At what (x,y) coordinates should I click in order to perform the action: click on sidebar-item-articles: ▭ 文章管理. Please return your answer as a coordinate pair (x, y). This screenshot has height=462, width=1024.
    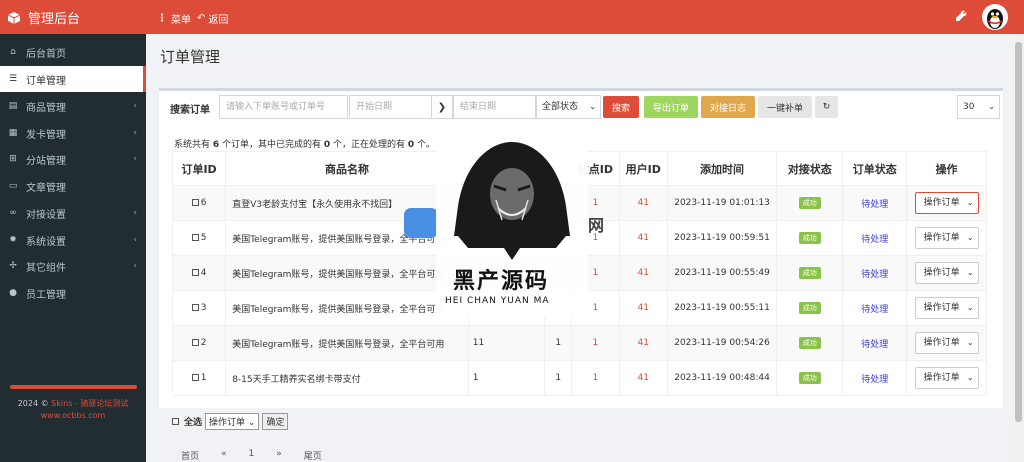
    Looking at the image, I should click on (73, 186).